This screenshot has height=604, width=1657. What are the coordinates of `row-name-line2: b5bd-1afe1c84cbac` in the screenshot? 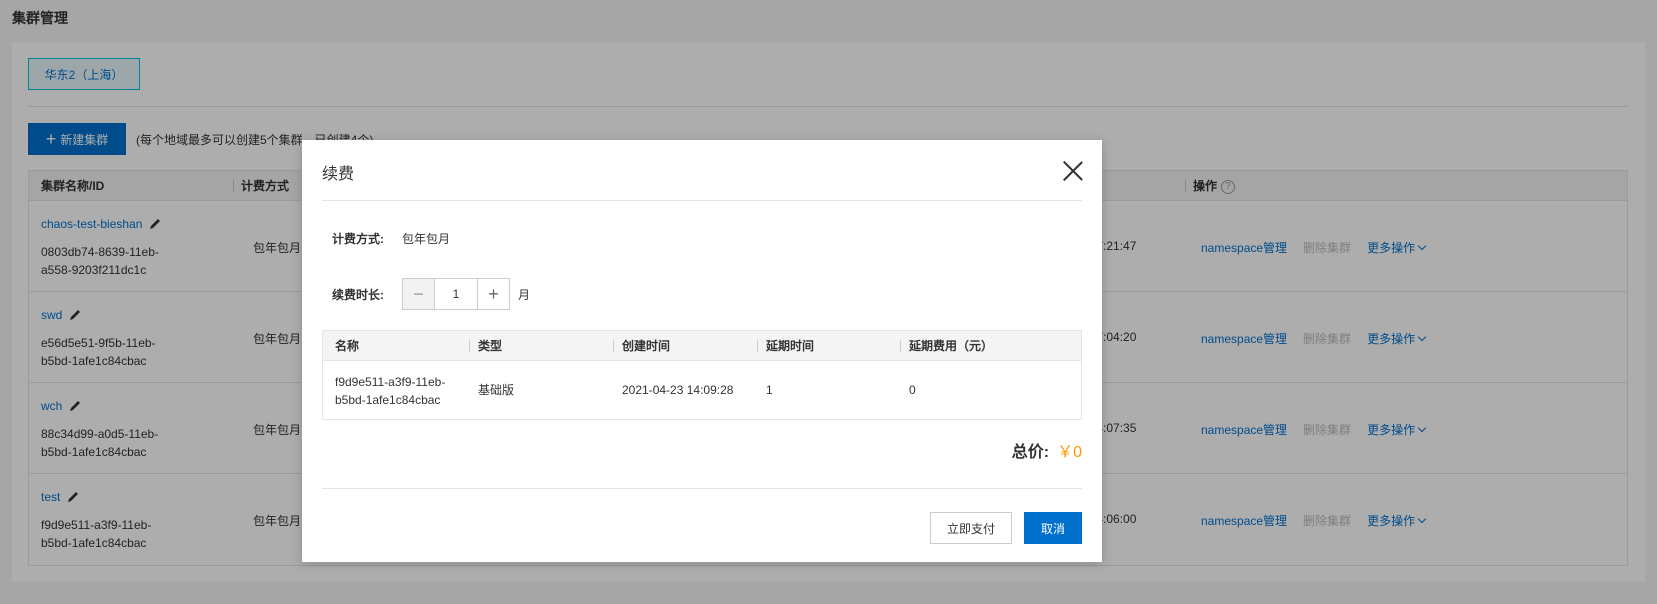 It's located at (388, 400).